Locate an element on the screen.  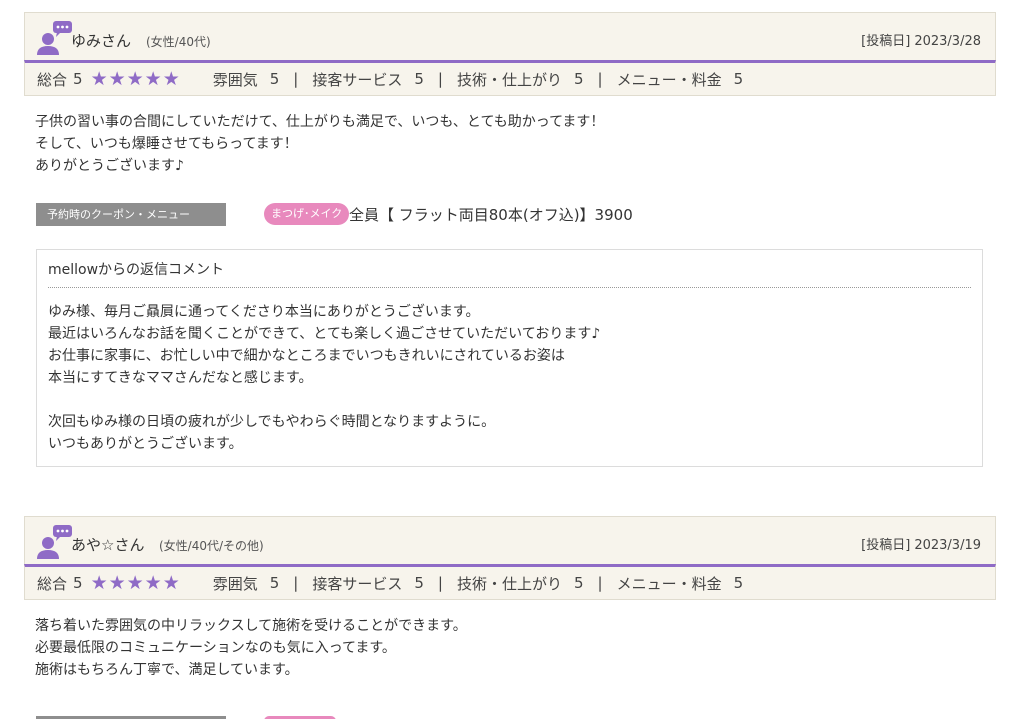
post-date: [投稿日] 2023/3/19 is located at coordinates (921, 543).